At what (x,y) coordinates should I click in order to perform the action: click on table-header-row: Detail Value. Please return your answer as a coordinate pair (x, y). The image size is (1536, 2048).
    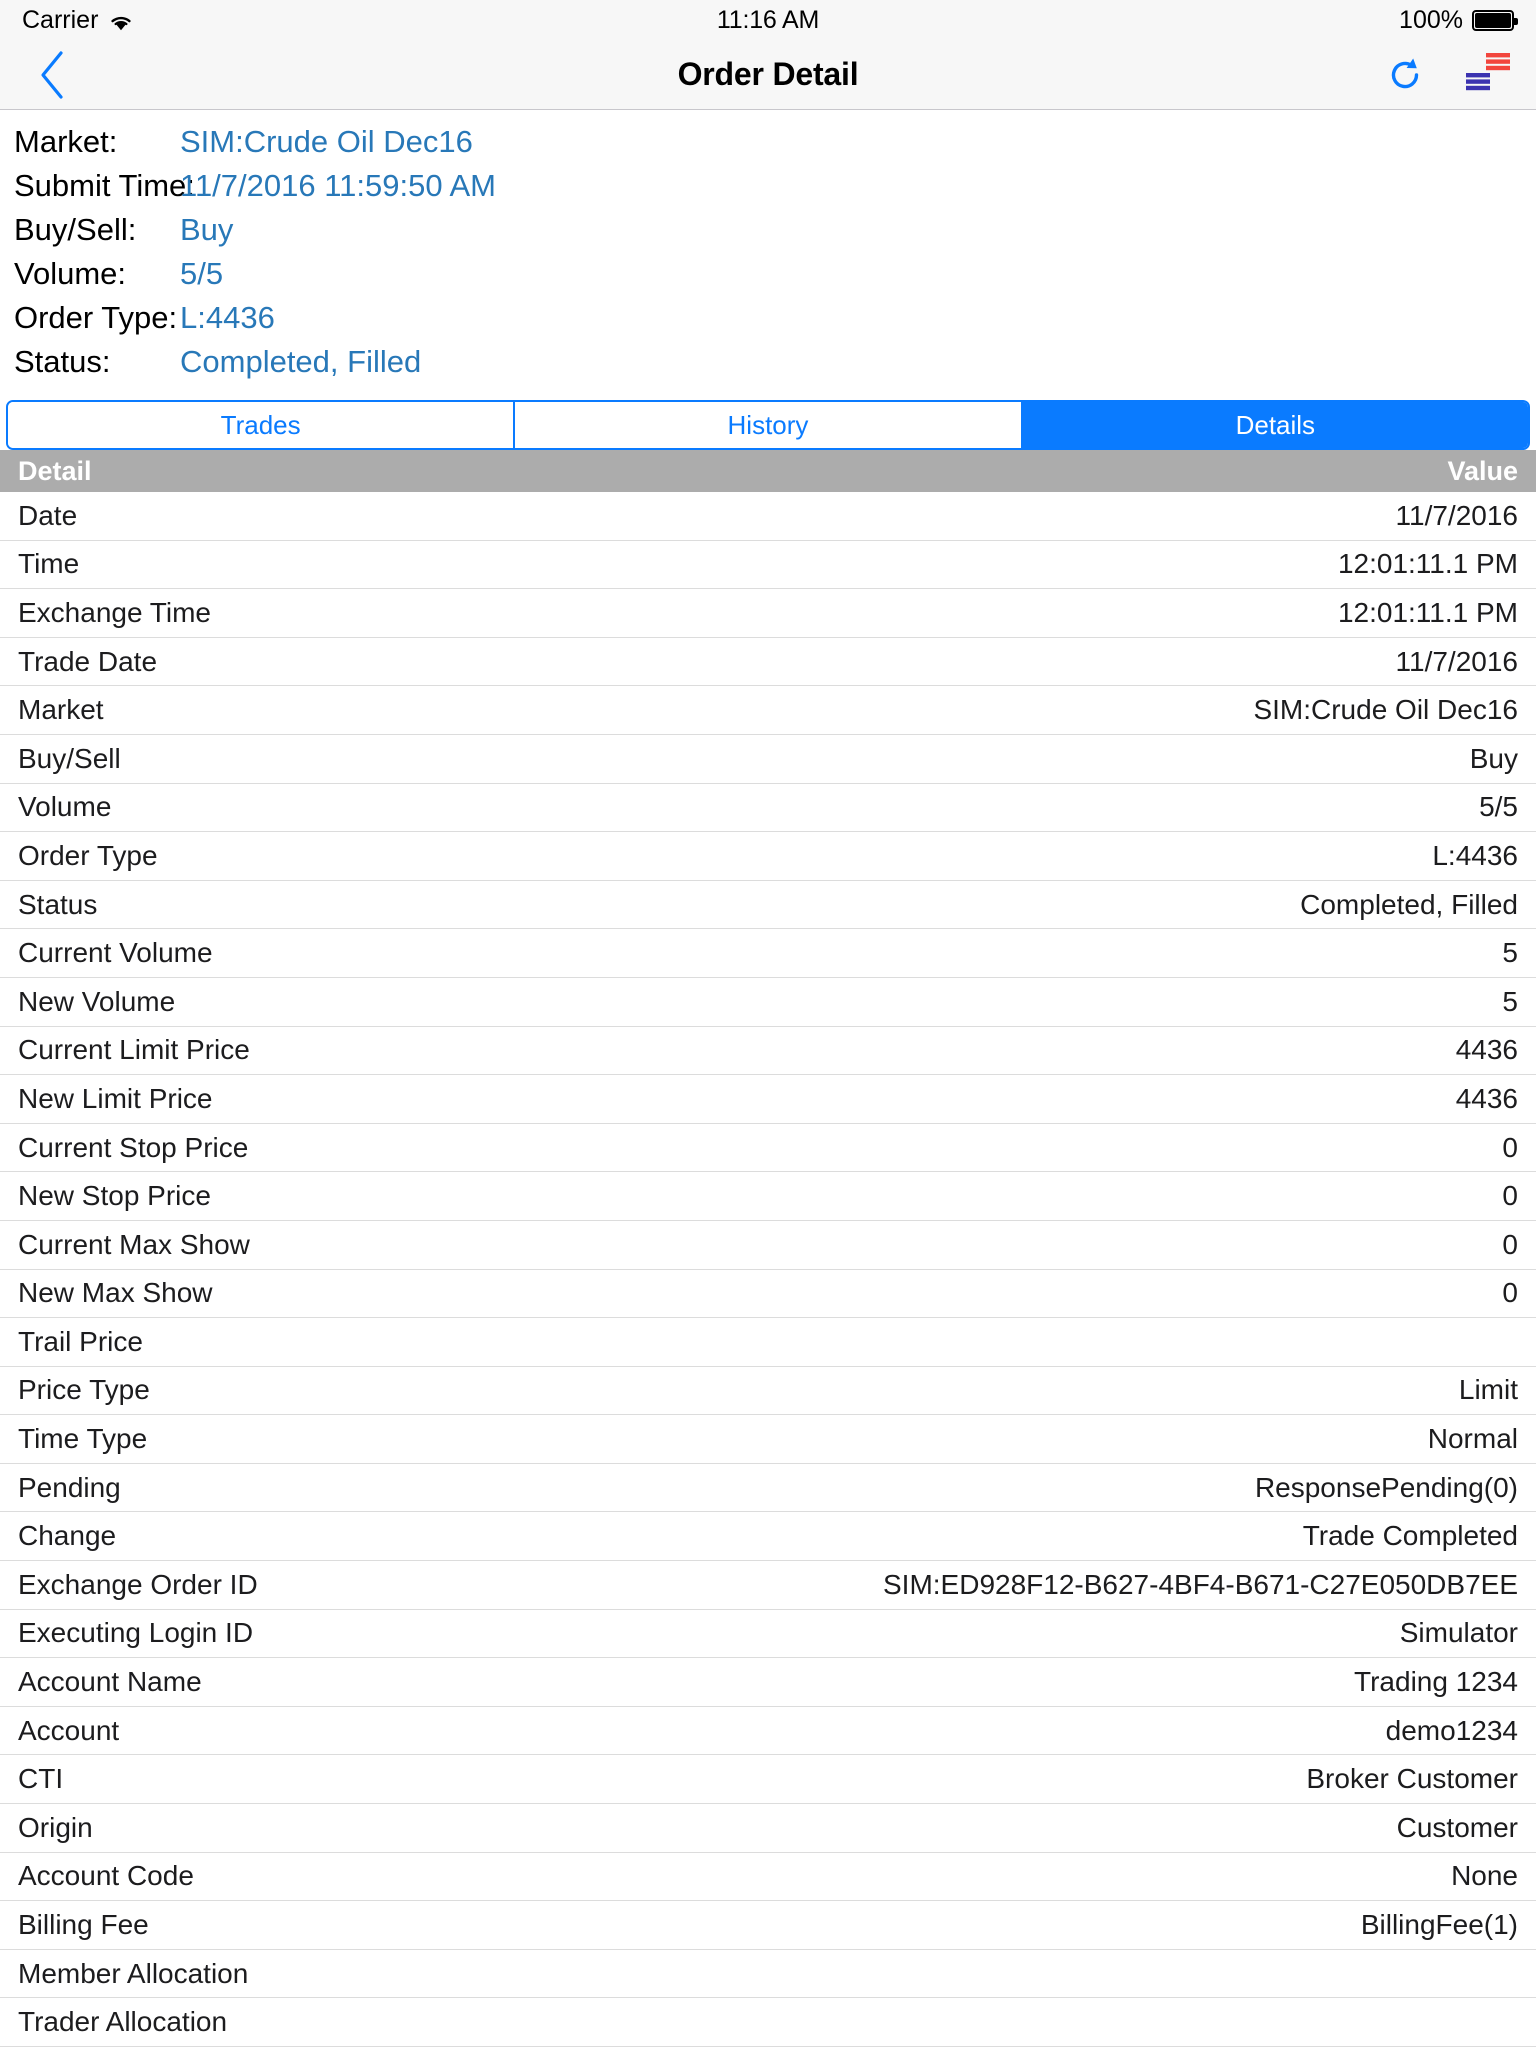
    Looking at the image, I should click on (768, 471).